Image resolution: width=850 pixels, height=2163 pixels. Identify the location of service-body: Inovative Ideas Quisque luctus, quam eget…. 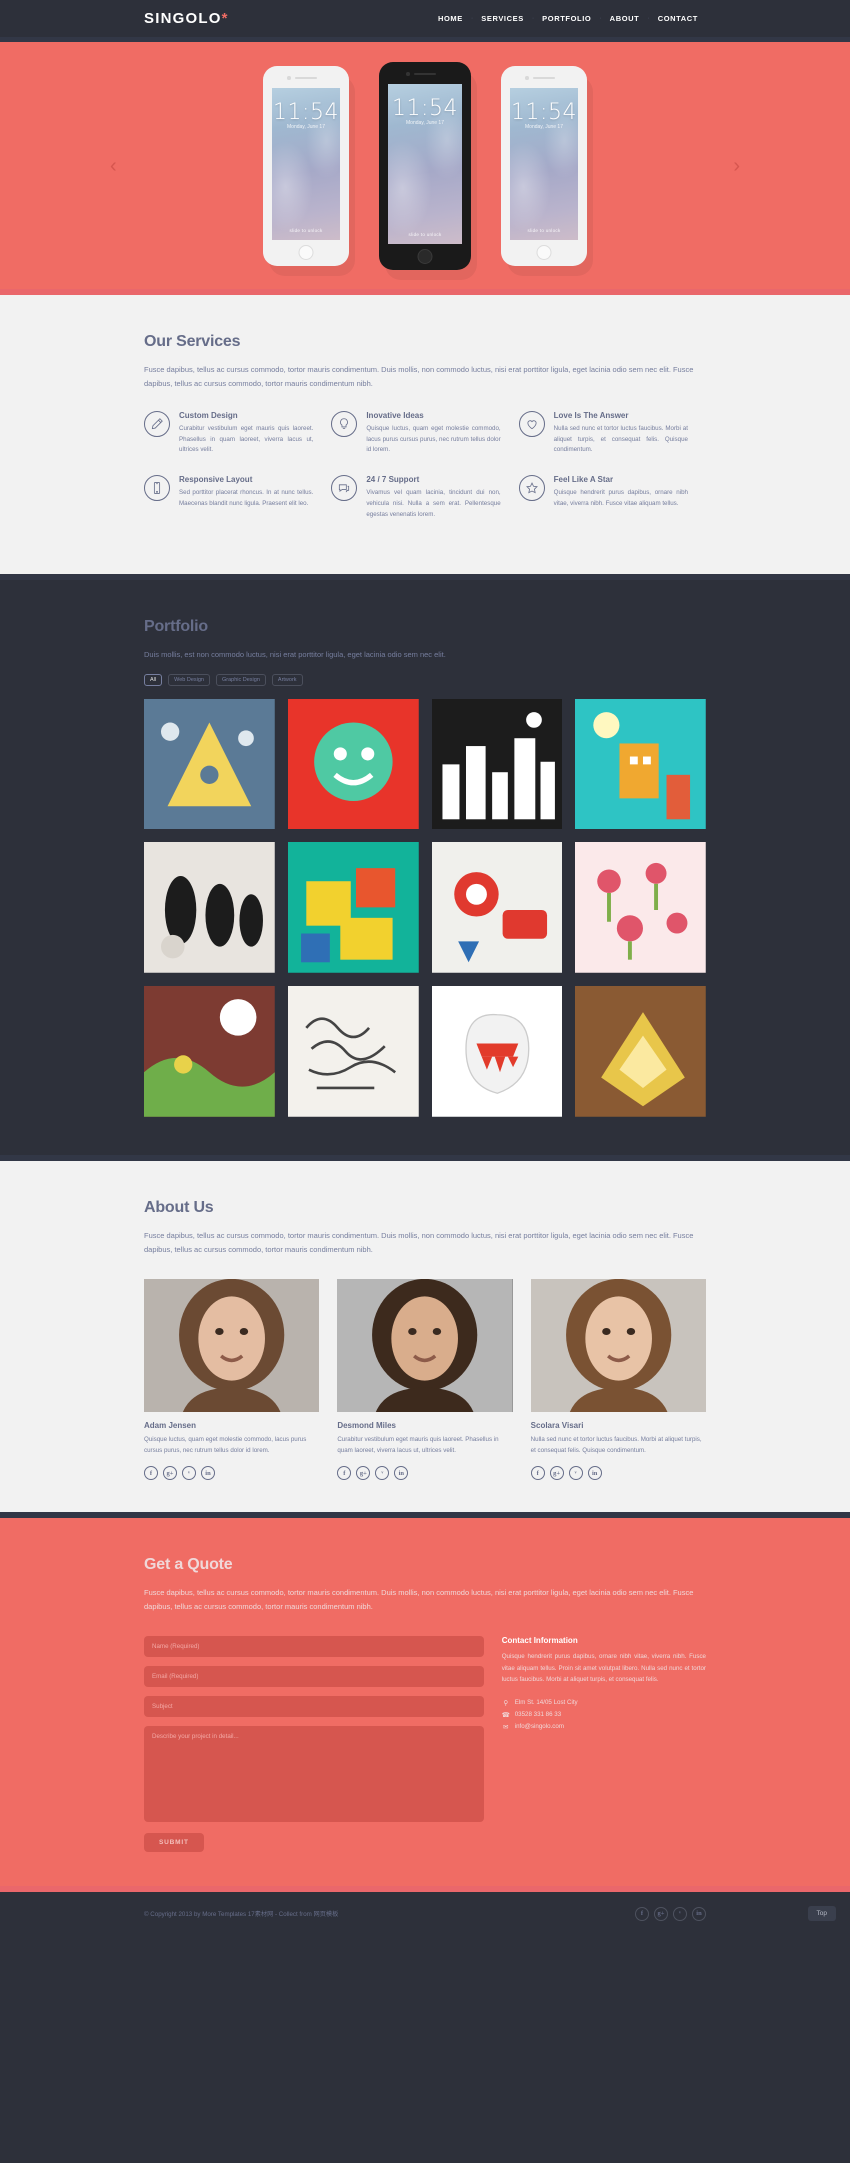
(433, 434).